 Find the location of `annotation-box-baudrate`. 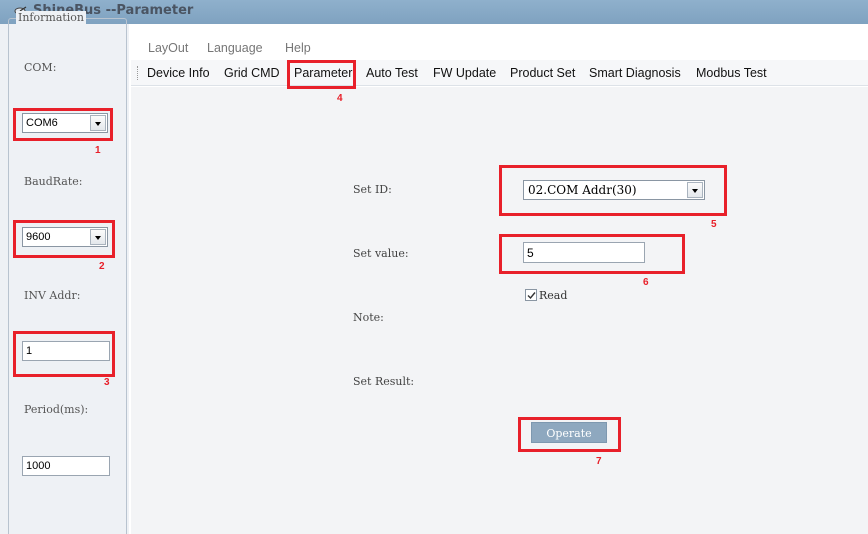

annotation-box-baudrate is located at coordinates (64, 239).